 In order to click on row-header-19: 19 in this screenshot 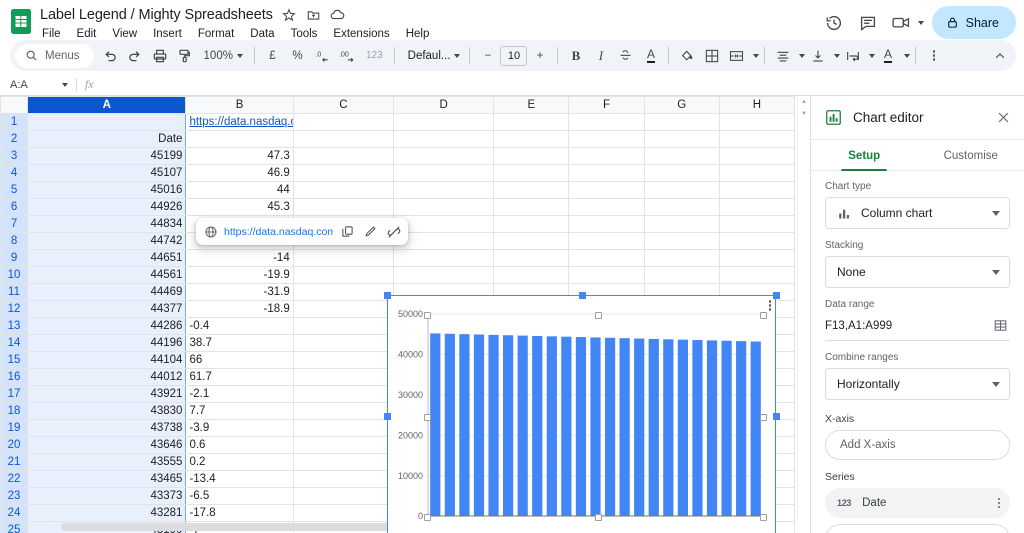, I will do `click(14, 428)`.